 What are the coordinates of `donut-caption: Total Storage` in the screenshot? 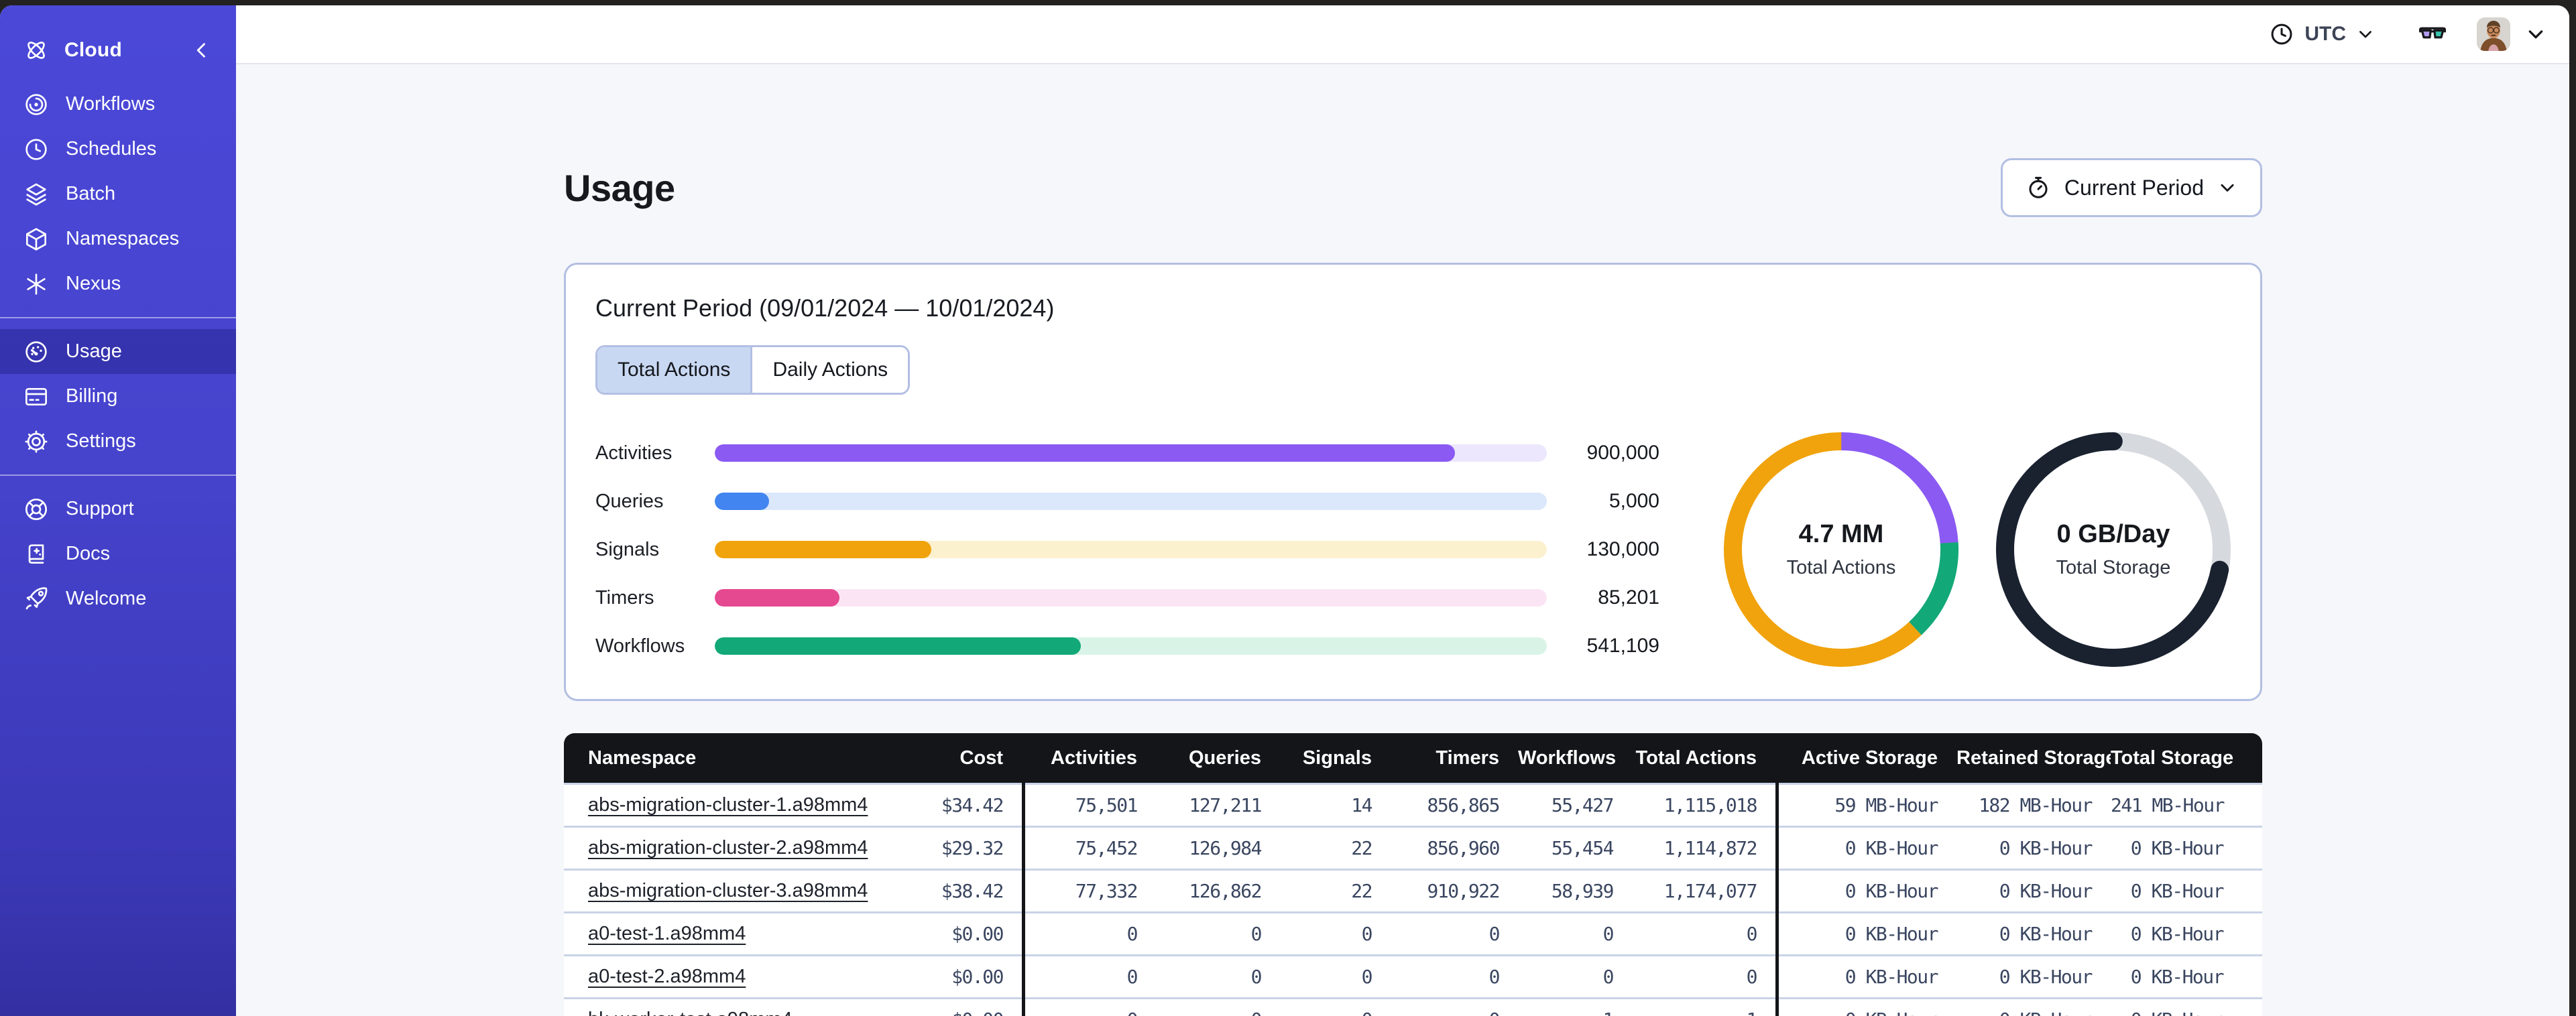 It's located at (2113, 567).